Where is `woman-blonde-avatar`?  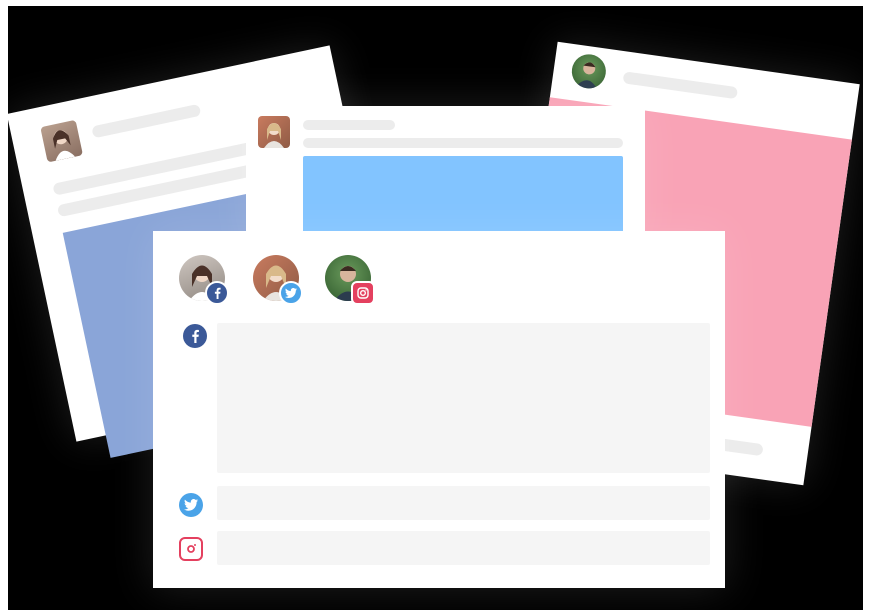
woman-blonde-avatar is located at coordinates (274, 132).